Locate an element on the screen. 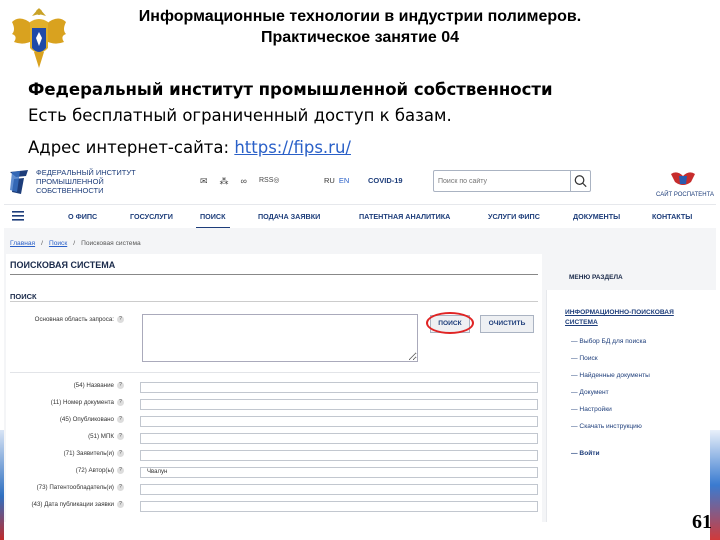  title-divider is located at coordinates (274, 274).